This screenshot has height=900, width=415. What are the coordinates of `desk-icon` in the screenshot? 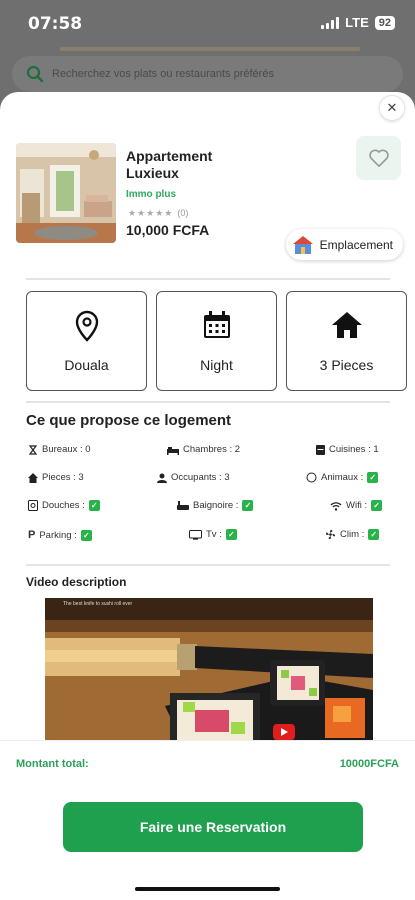 It's located at (33, 449).